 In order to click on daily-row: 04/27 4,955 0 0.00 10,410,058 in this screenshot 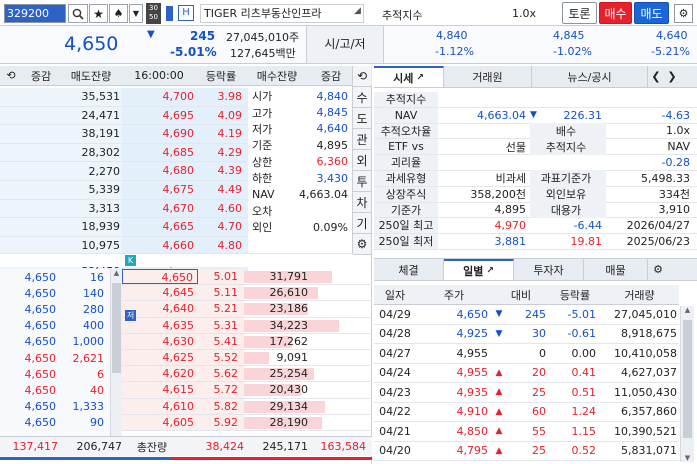, I will do `click(526, 354)`.